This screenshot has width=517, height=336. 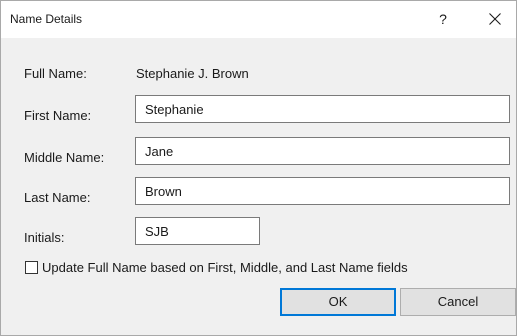 What do you see at coordinates (443, 19) in the screenshot?
I see `help-button: ?` at bounding box center [443, 19].